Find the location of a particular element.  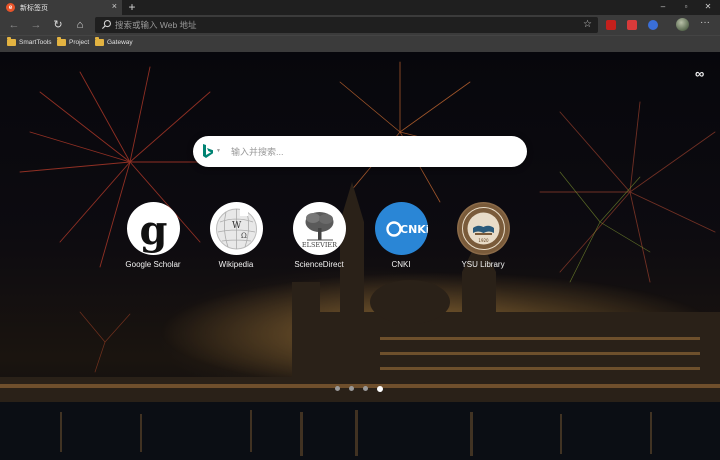

search-engine-dropdown-icon: ▼ is located at coordinates (218, 151).